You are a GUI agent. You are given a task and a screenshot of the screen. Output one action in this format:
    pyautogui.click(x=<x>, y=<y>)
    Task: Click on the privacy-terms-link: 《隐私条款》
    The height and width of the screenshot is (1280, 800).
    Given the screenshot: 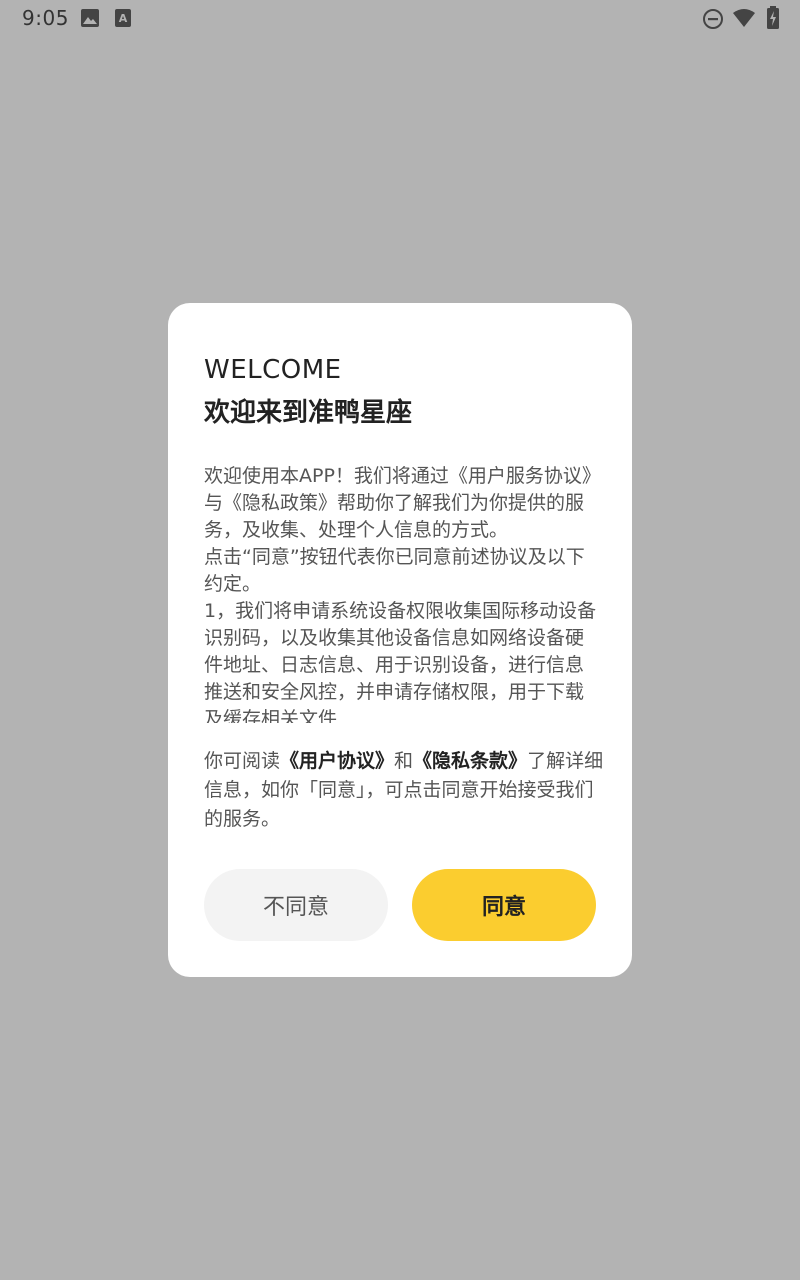 What is the action you would take?
    pyautogui.click(x=470, y=761)
    